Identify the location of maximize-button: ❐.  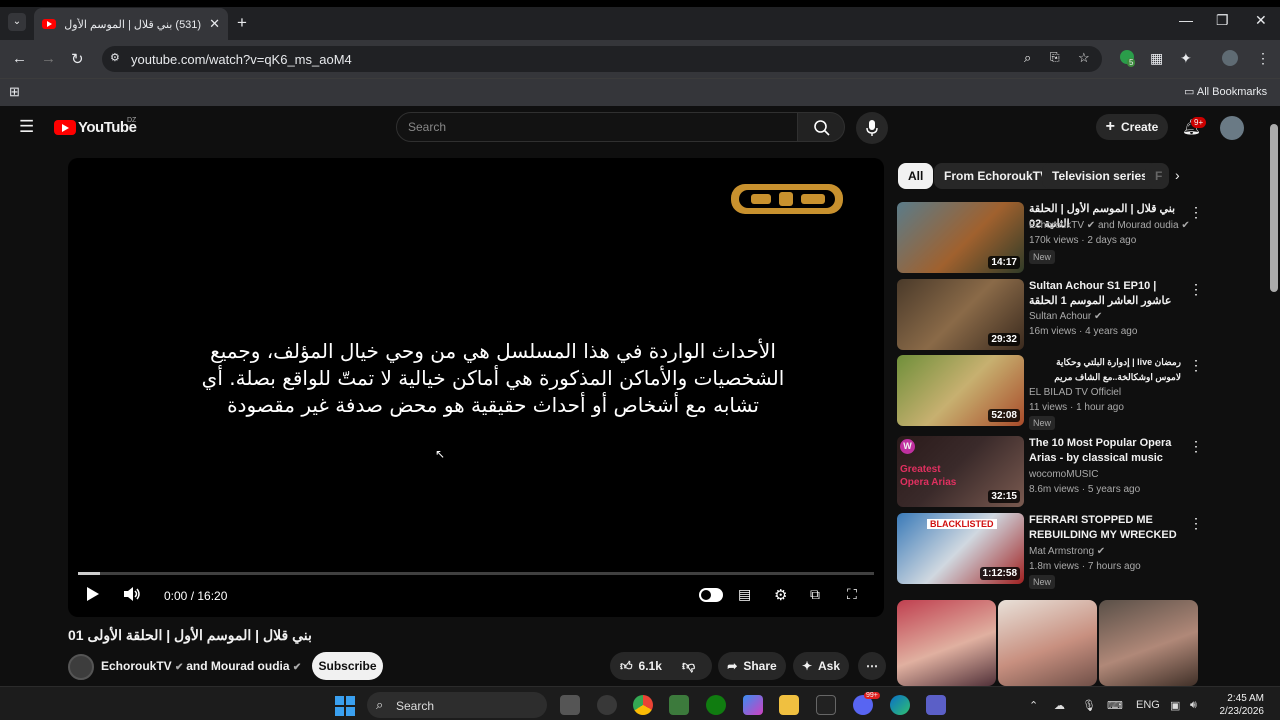
(1222, 20).